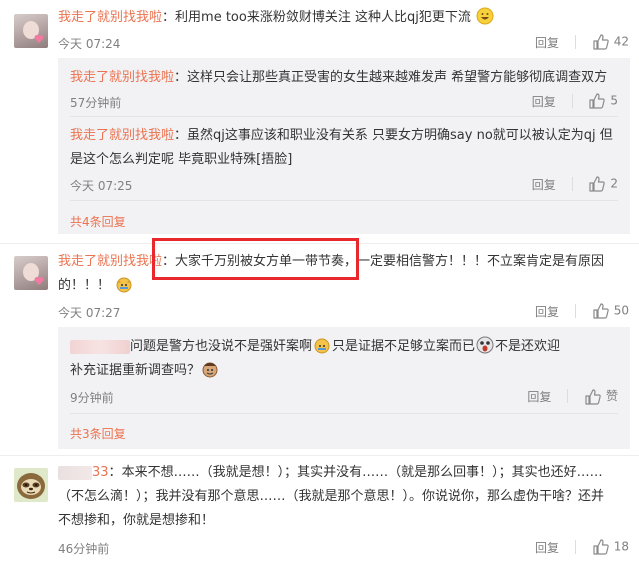 This screenshot has width=639, height=569. I want to click on reply-time: 今天 07:25, so click(101, 186).